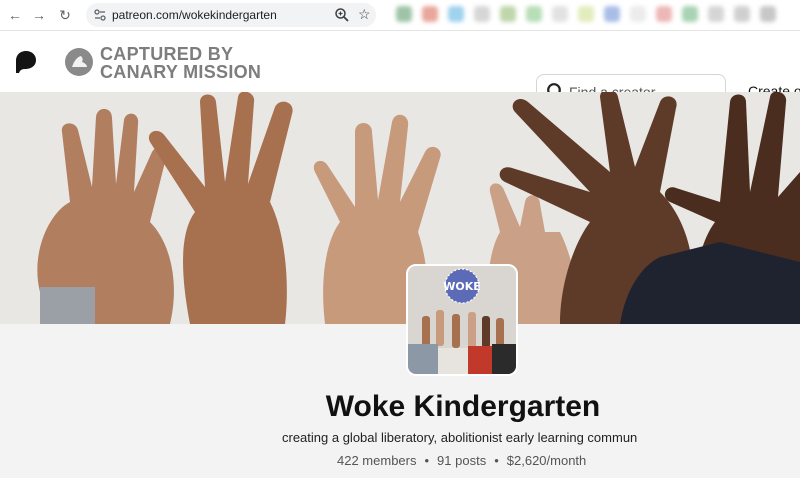 The width and height of the screenshot is (800, 478). I want to click on patreon-logo-icon, so click(25, 62).